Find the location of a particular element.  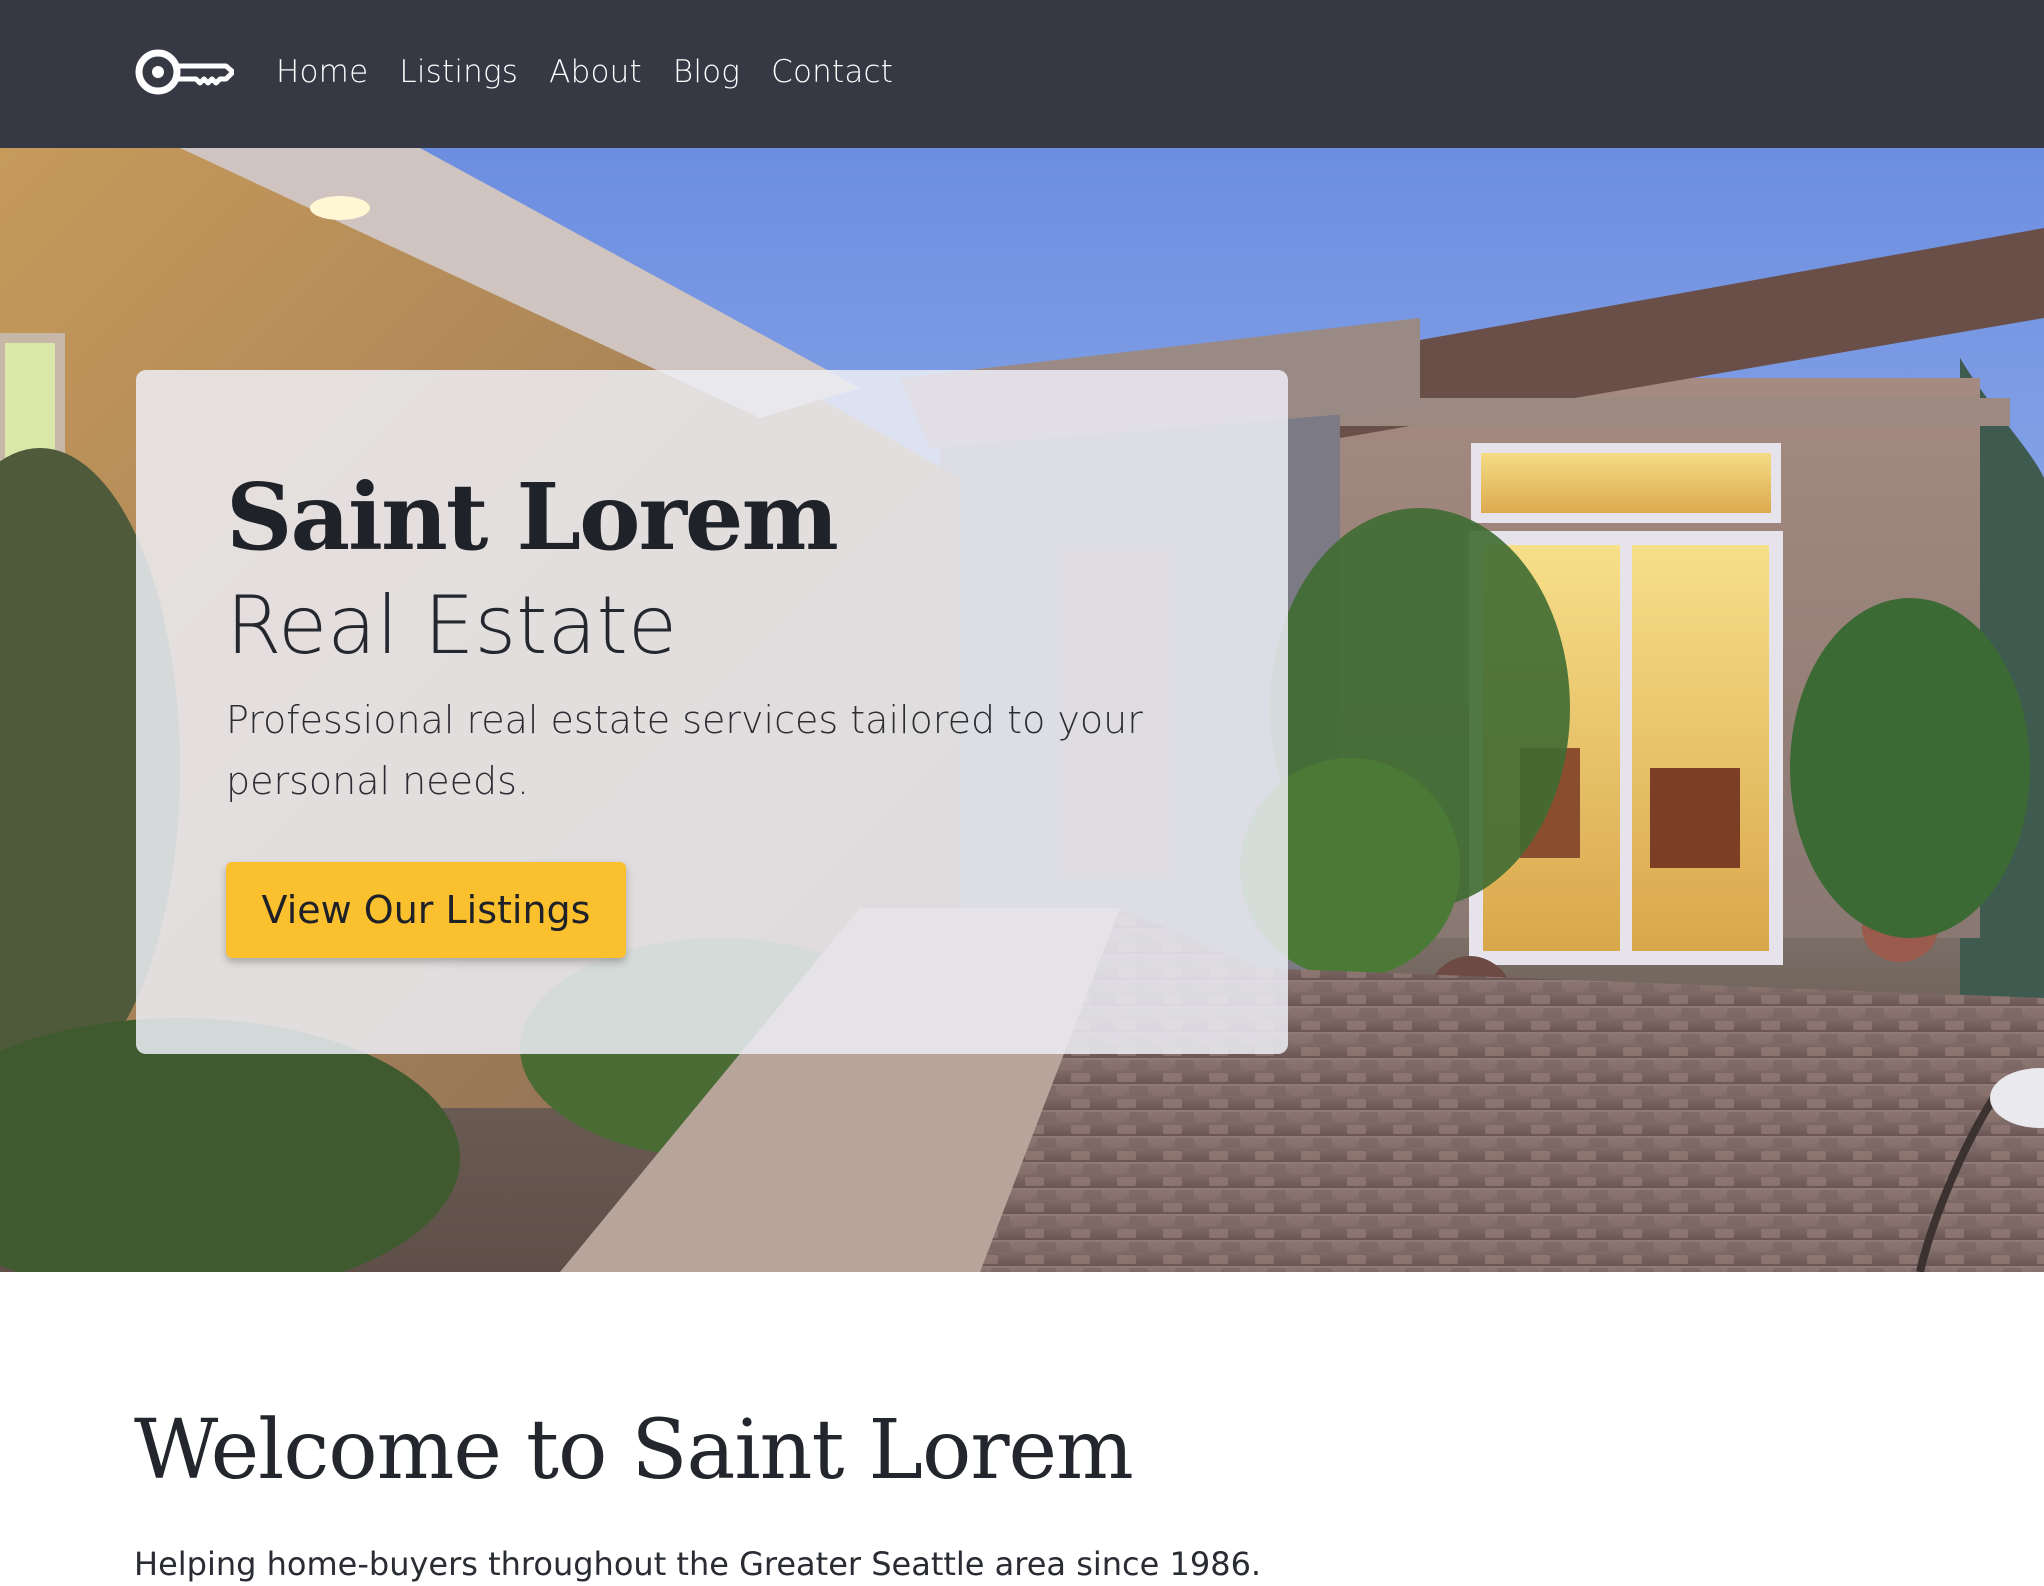

nav-link-blog: Blog is located at coordinates (706, 72).